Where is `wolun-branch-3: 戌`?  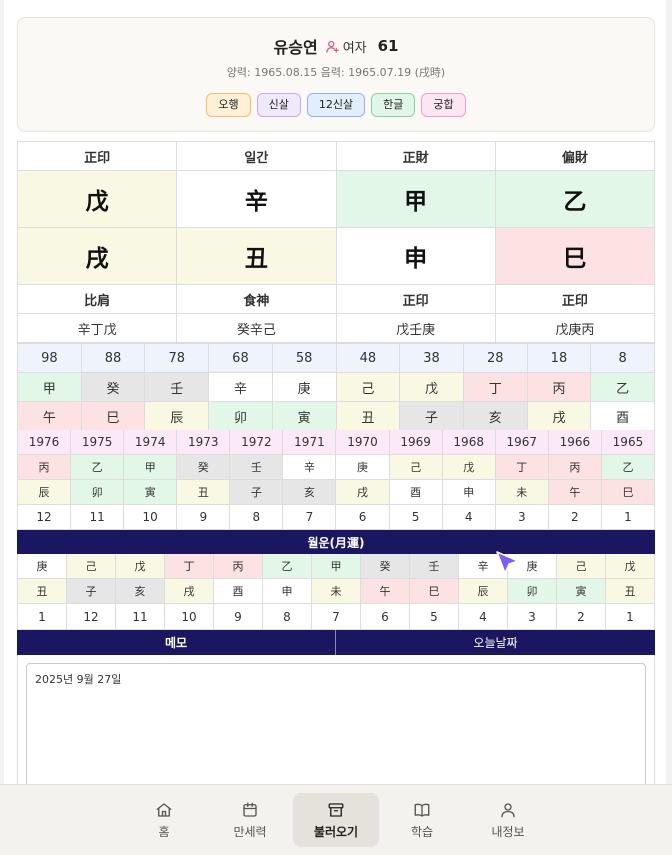
wolun-branch-3: 戌 is located at coordinates (189, 591).